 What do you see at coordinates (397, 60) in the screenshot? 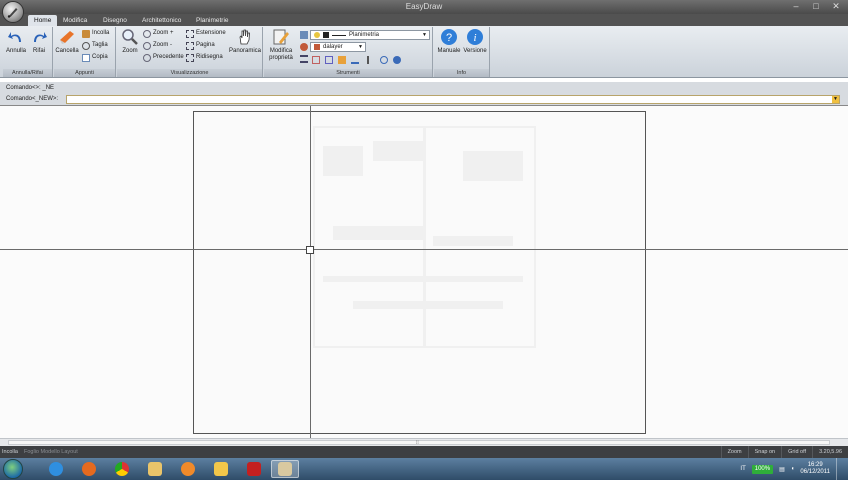
I see `help-small-icon` at bounding box center [397, 60].